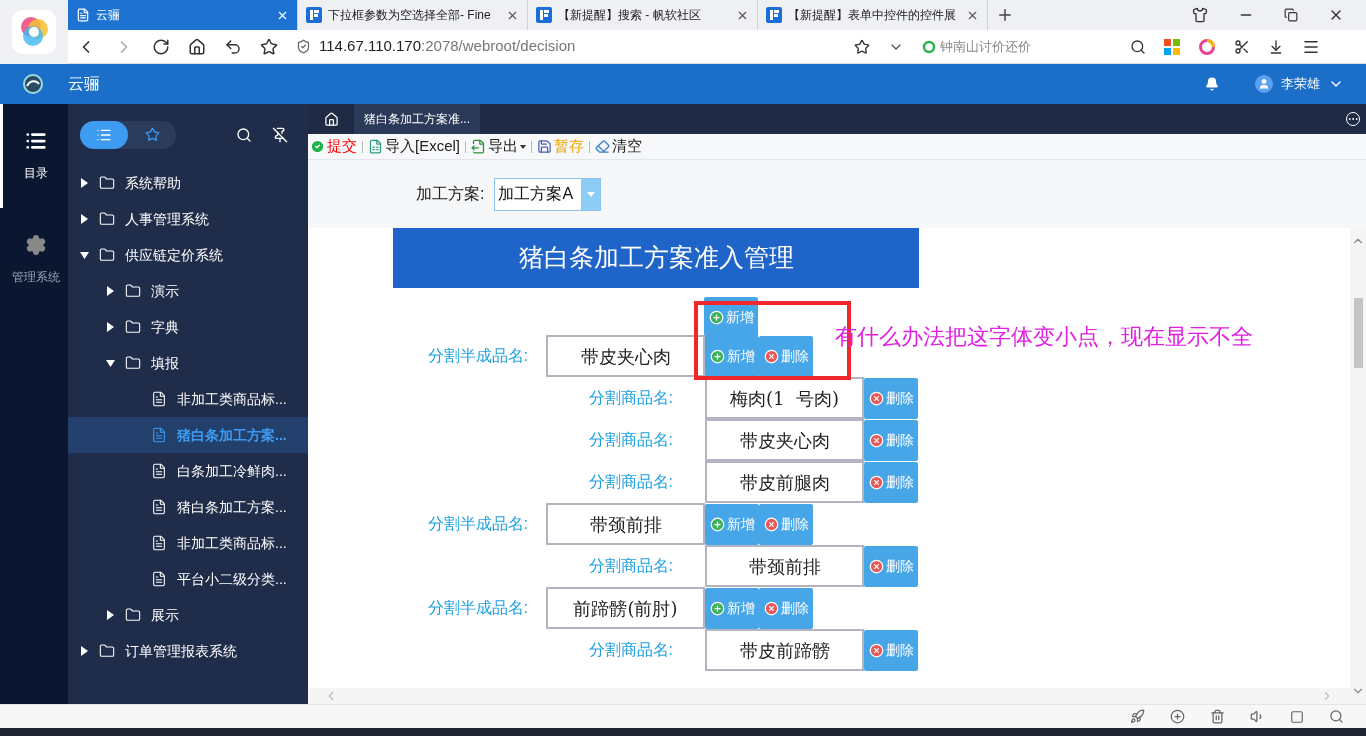  Describe the element at coordinates (333, 146) in the screenshot. I see `toolbar-button: 提交` at that location.